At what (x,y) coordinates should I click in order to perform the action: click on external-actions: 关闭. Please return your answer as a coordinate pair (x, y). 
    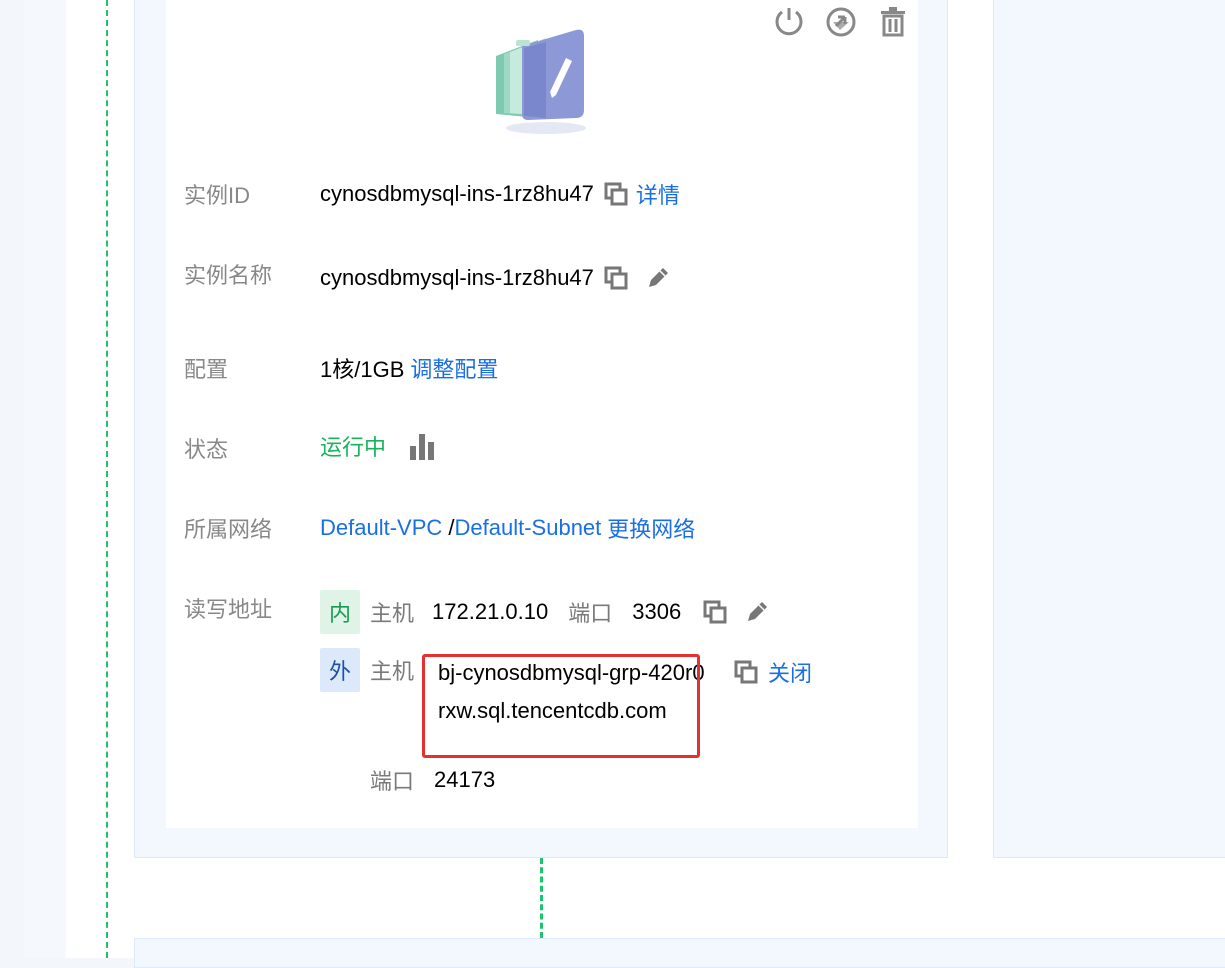
    Looking at the image, I should click on (772, 672).